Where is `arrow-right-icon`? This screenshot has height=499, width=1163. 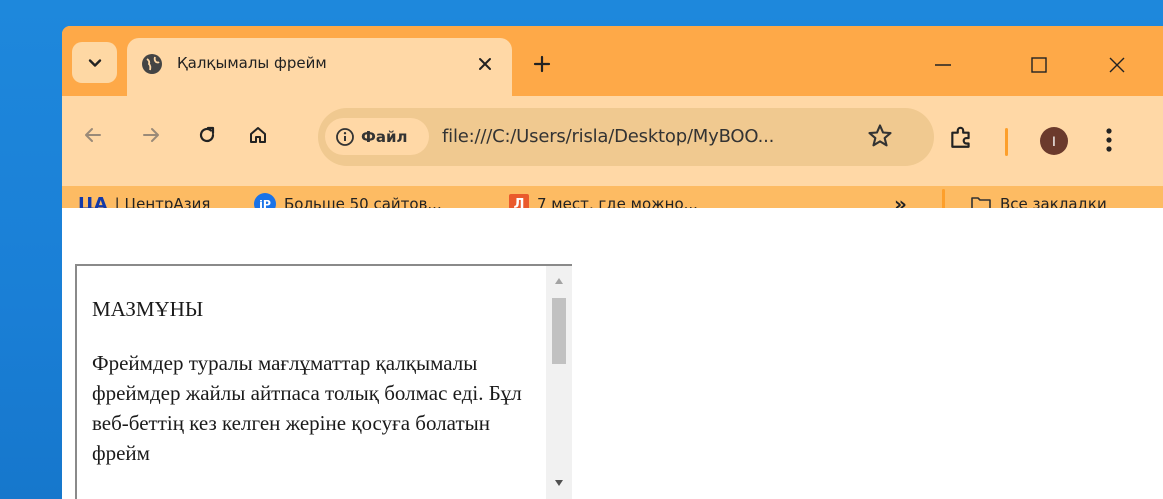 arrow-right-icon is located at coordinates (151, 135).